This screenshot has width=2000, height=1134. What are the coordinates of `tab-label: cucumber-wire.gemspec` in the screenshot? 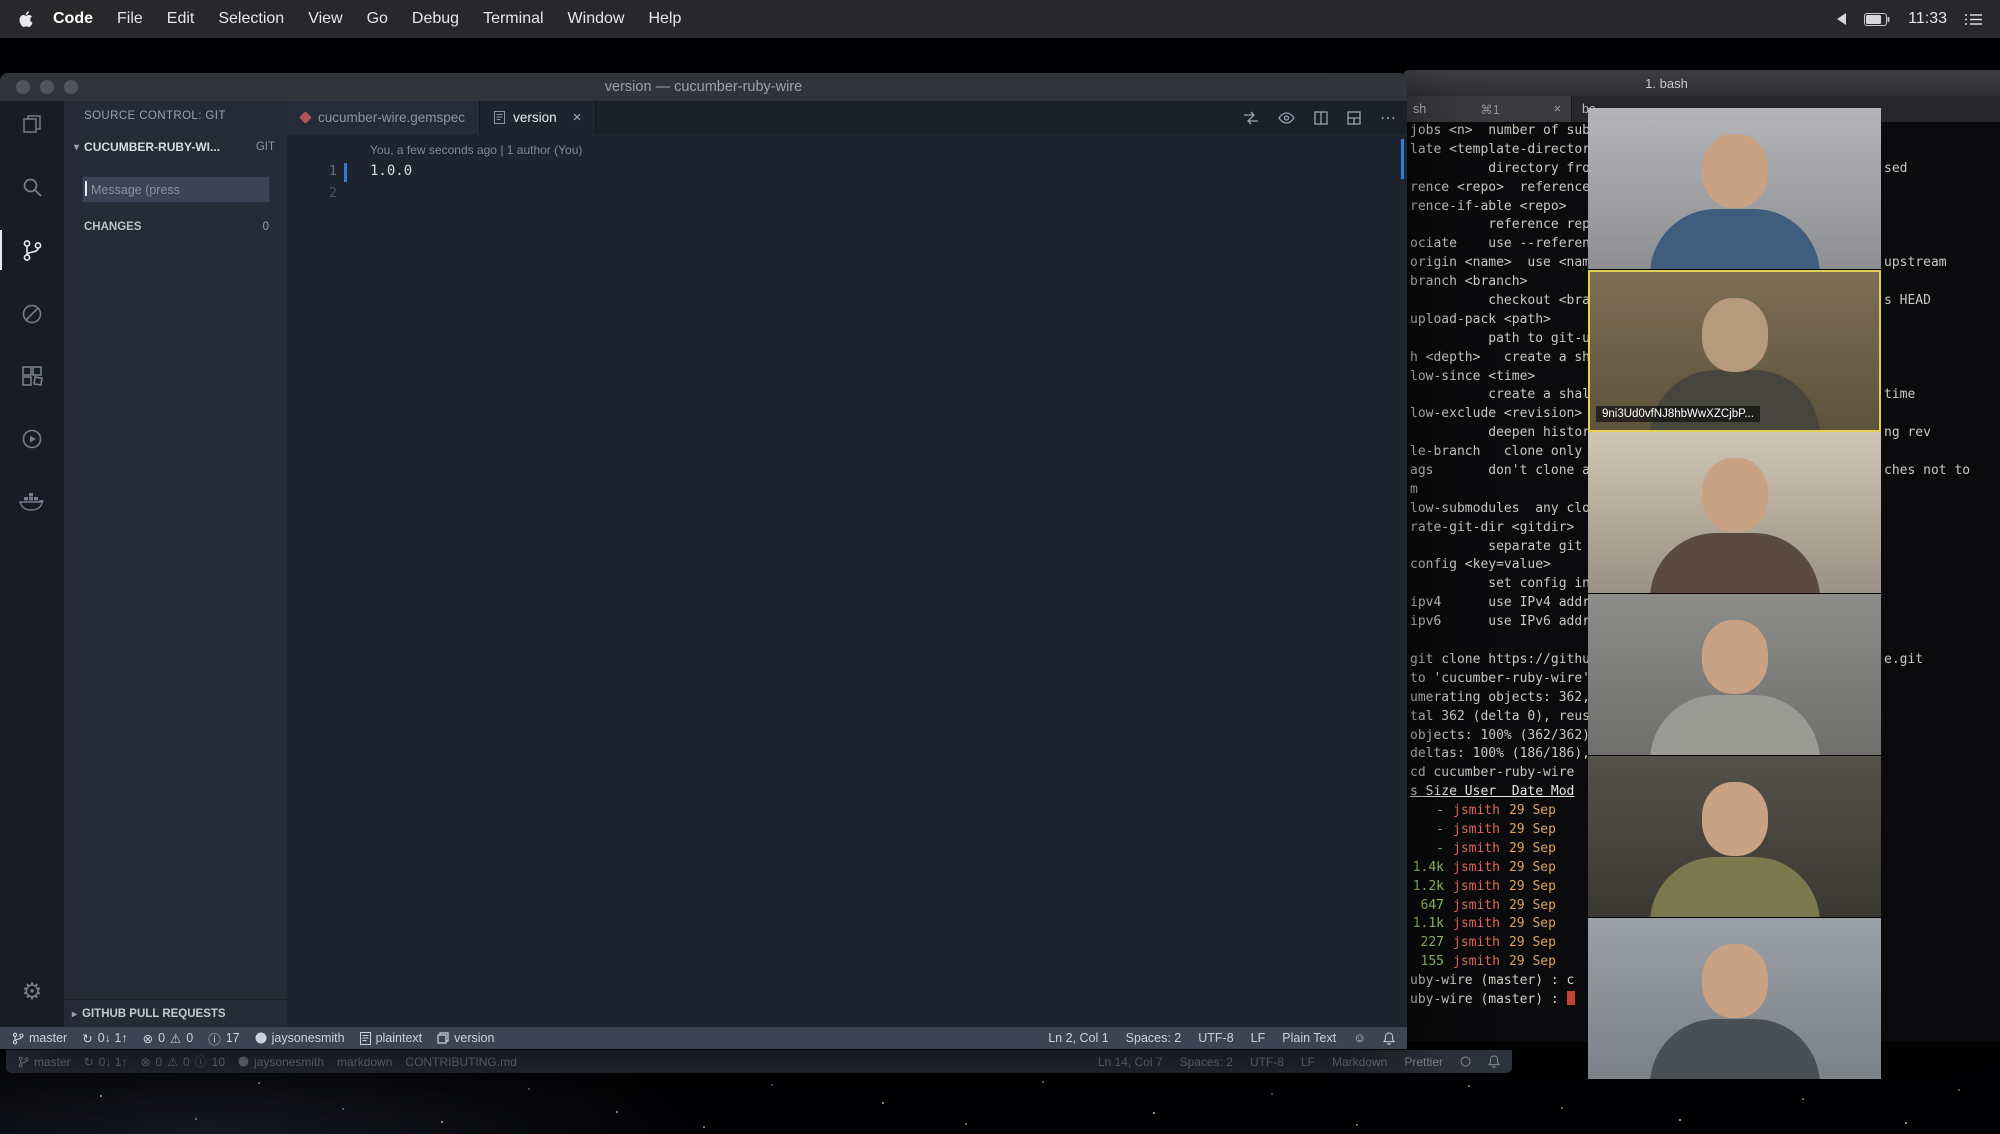 It's located at (392, 117).